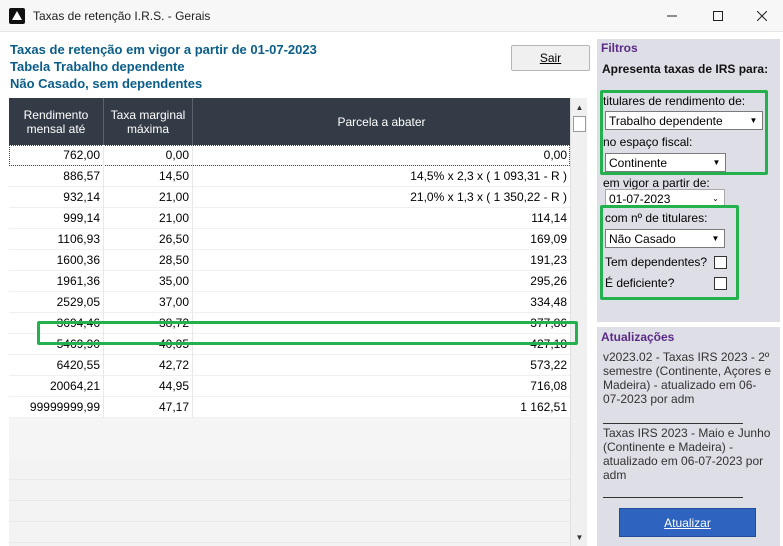 The image size is (783, 546). What do you see at coordinates (148, 302) in the screenshot?
I see `cell-taxa: 37,00` at bounding box center [148, 302].